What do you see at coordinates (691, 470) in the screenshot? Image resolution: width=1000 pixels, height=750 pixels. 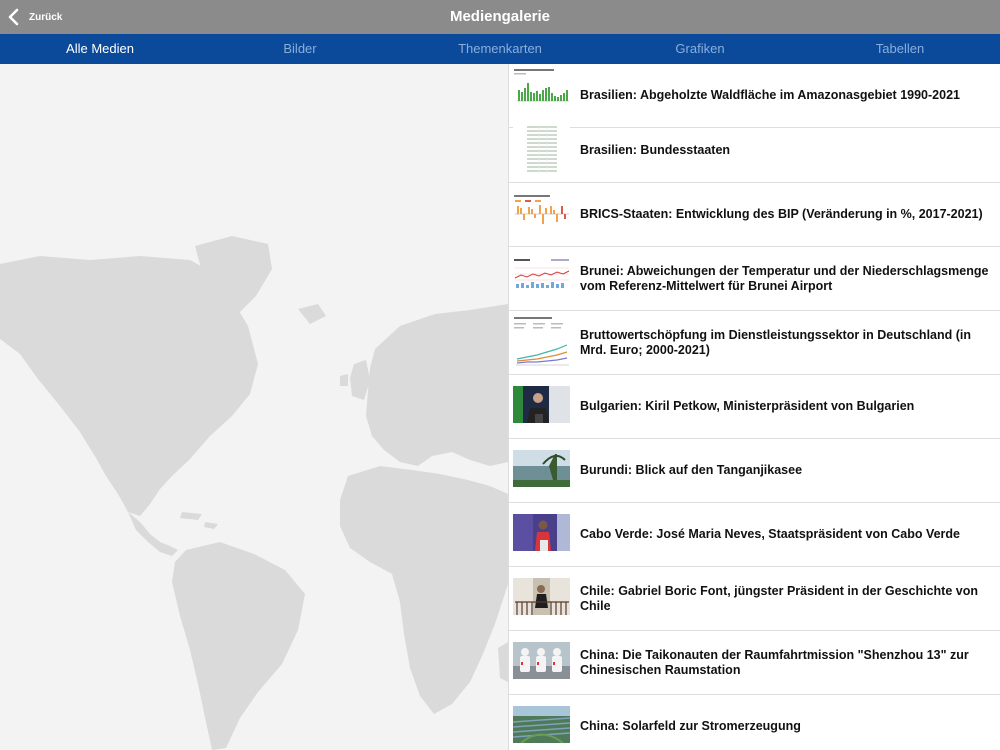 I see `list-item-title: Burundi: Blick auf den Tanganjikasee` at bounding box center [691, 470].